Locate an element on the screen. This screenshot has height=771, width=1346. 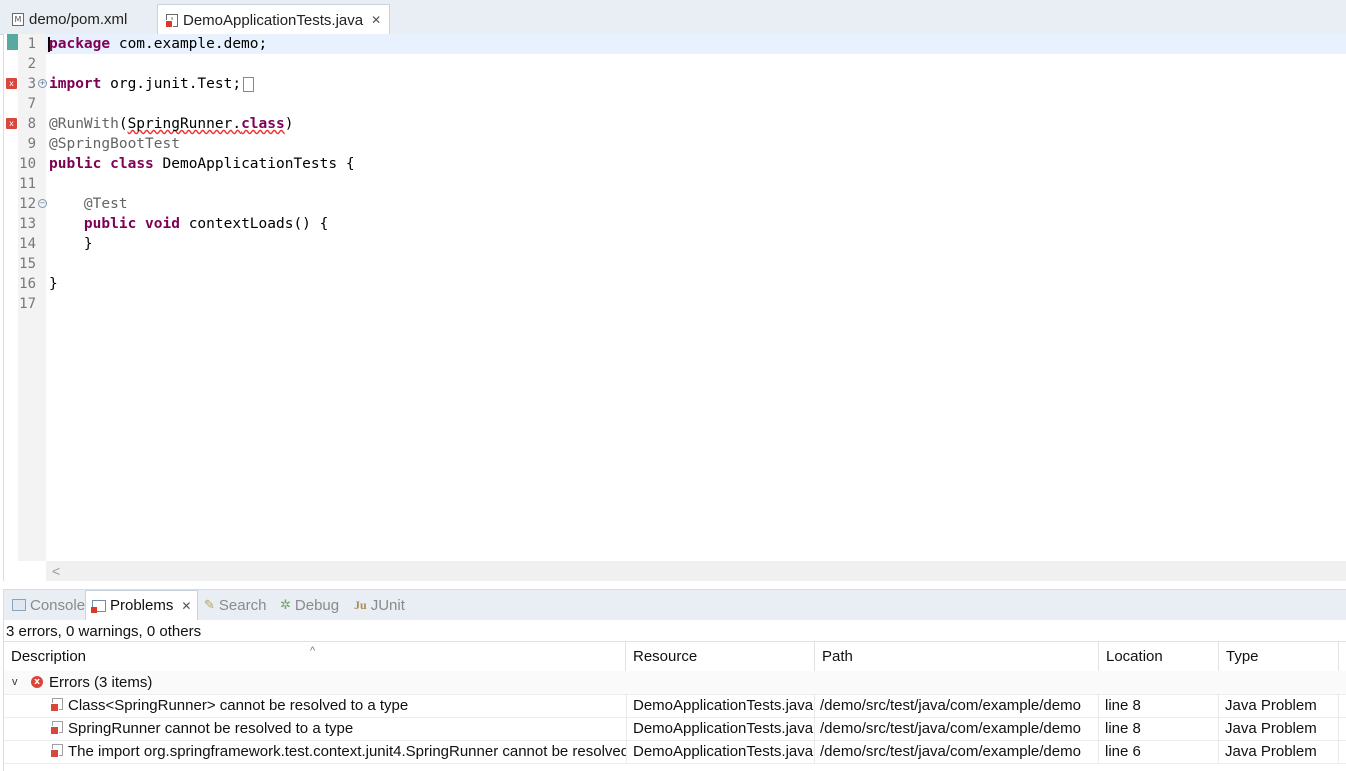
annotation: @SpringBootTest is located at coordinates (114, 144).